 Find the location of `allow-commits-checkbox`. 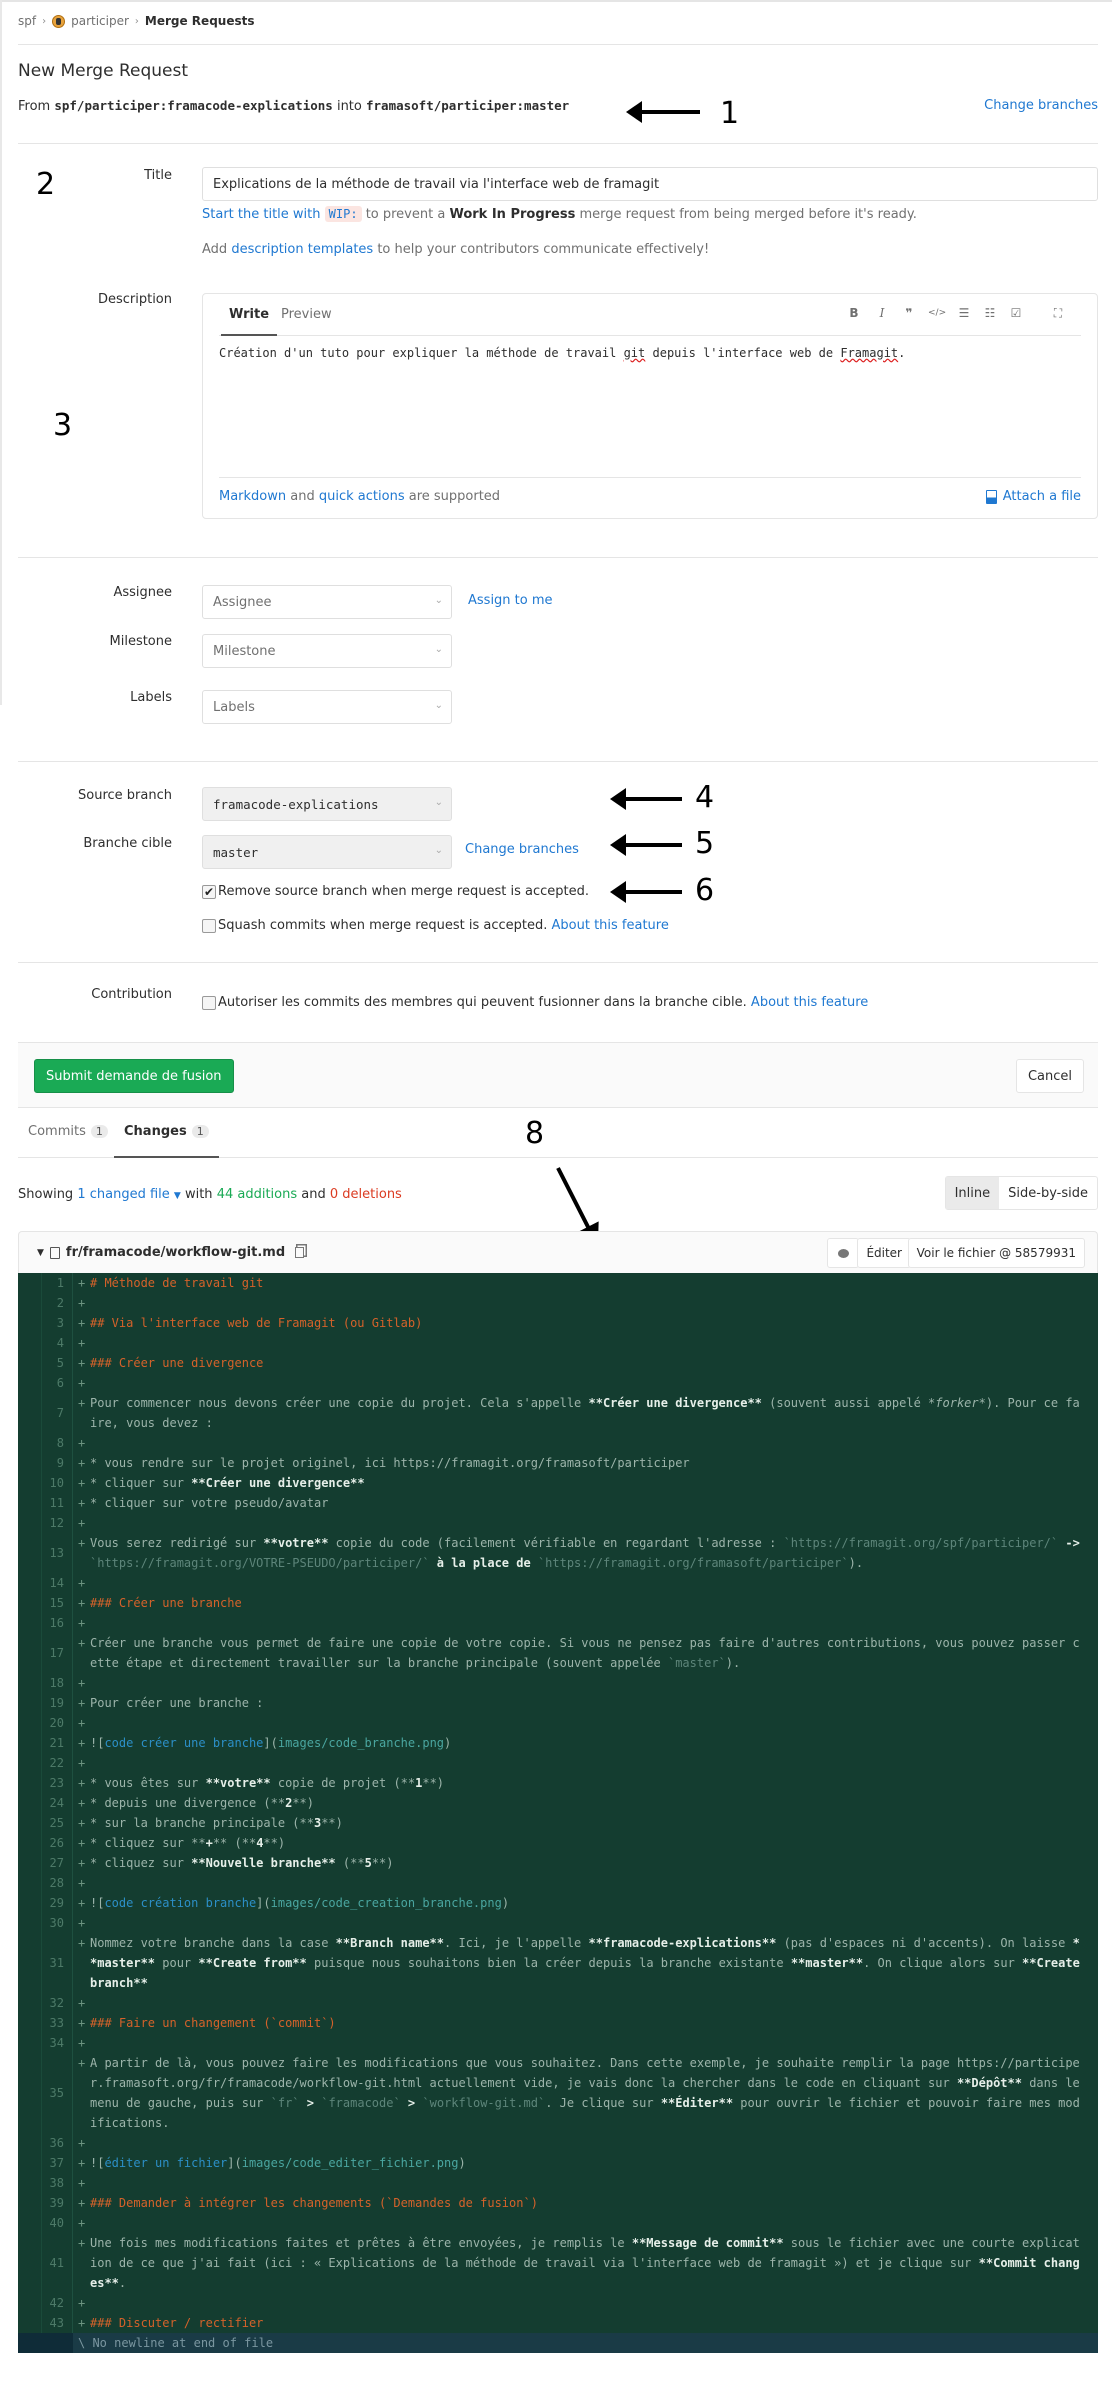

allow-commits-checkbox is located at coordinates (209, 1002).